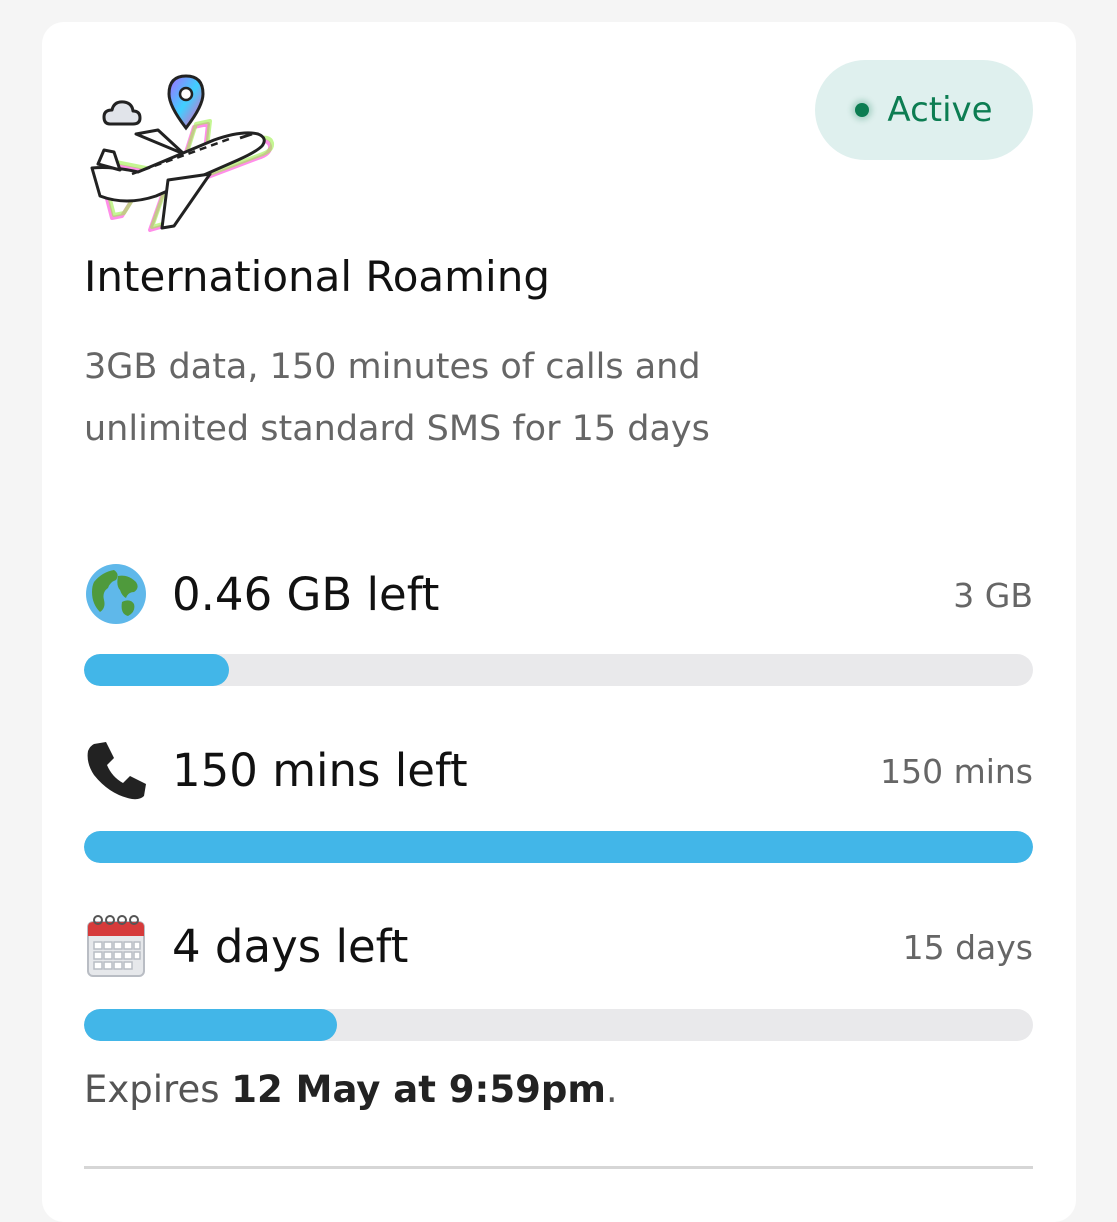  Describe the element at coordinates (290, 946) in the screenshot. I see `days-remaining: 4 days left` at that location.